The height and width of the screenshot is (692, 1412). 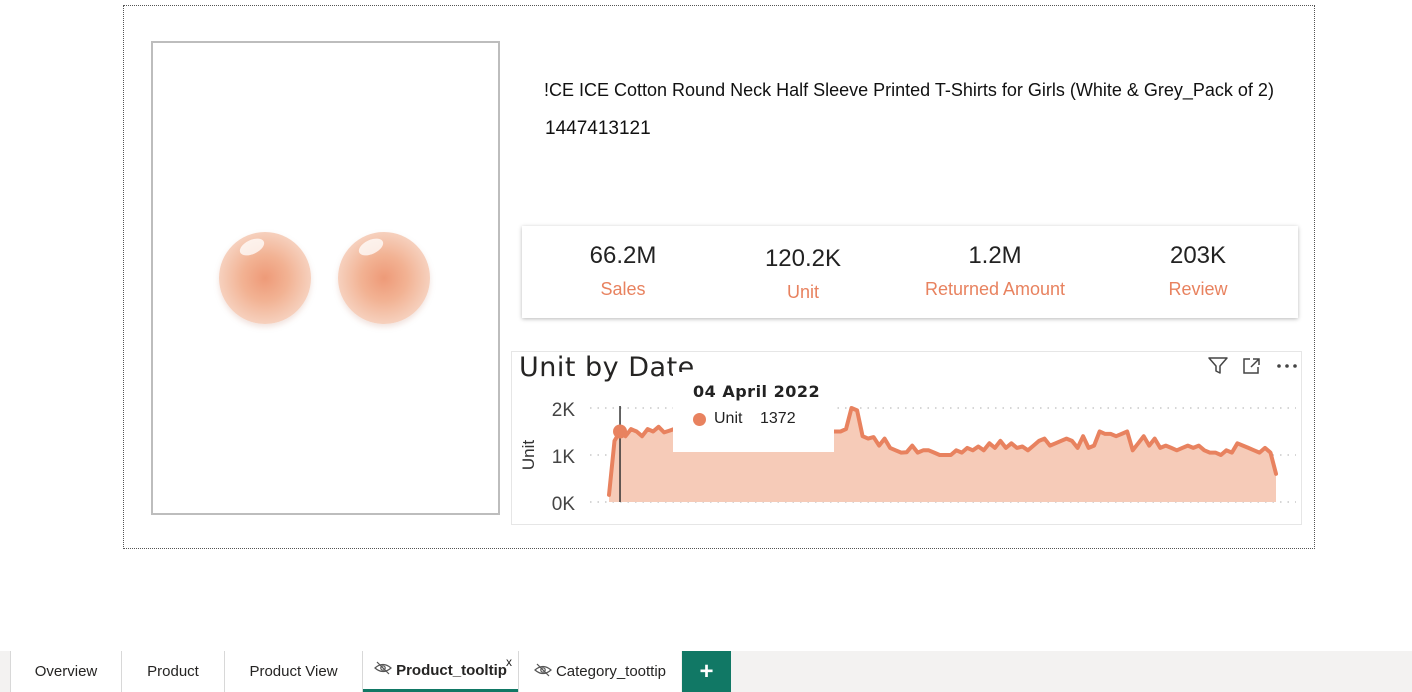 I want to click on y-axis-label: Unit, so click(x=528, y=455).